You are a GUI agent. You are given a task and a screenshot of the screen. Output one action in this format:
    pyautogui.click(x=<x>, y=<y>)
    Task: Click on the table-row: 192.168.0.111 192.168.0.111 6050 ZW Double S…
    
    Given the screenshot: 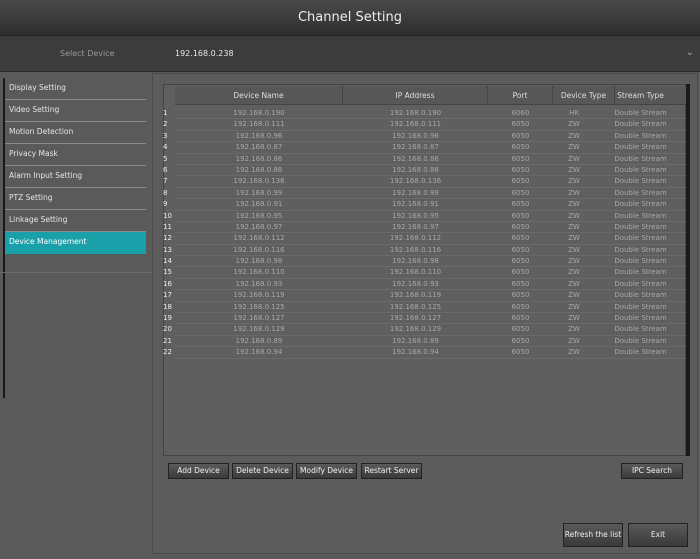 What is the action you would take?
    pyautogui.click(x=430, y=125)
    